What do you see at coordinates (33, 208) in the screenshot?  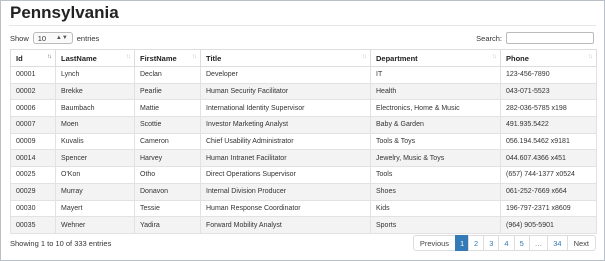 I see `table-cell: 00030` at bounding box center [33, 208].